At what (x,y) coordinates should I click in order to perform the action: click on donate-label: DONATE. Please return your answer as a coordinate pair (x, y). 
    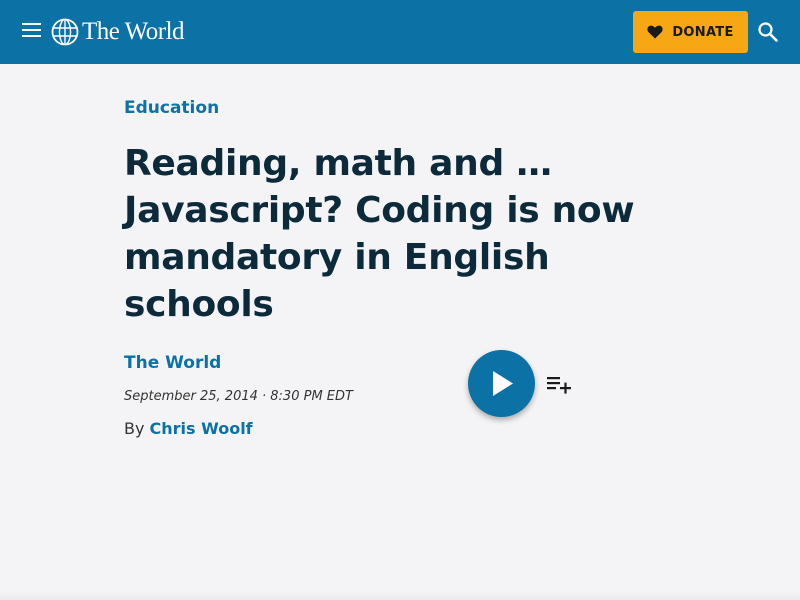
    Looking at the image, I should click on (703, 32).